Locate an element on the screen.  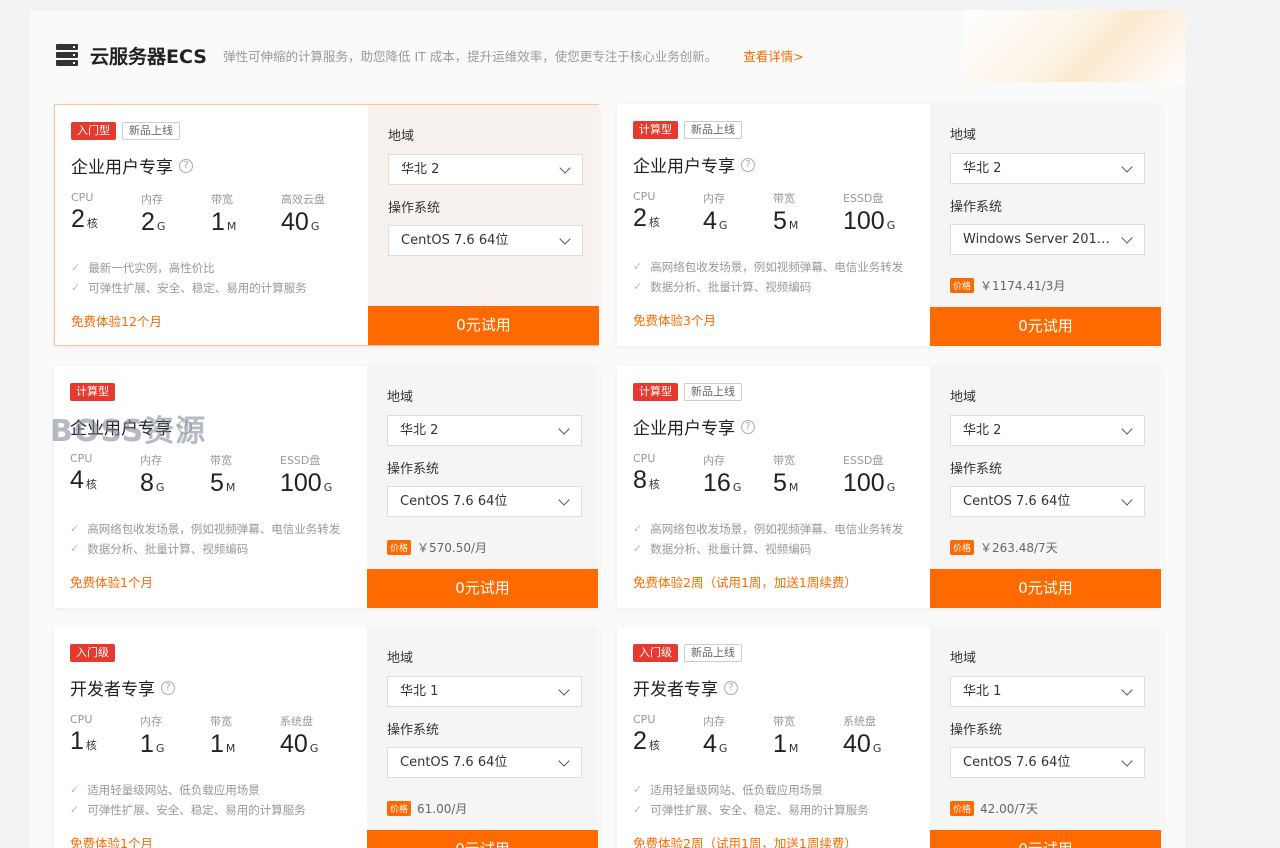
spec-item: 内存 1 G is located at coordinates (175, 736).